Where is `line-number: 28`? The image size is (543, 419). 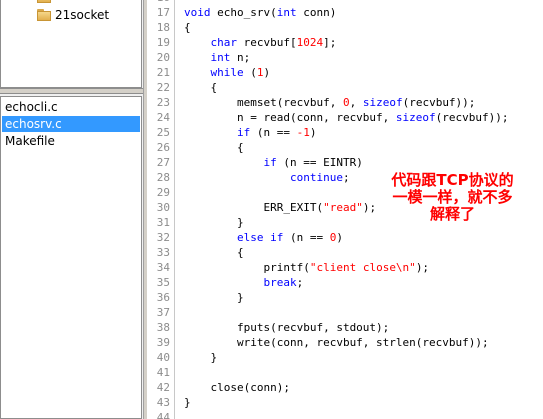
line-number: 28 is located at coordinates (163, 177).